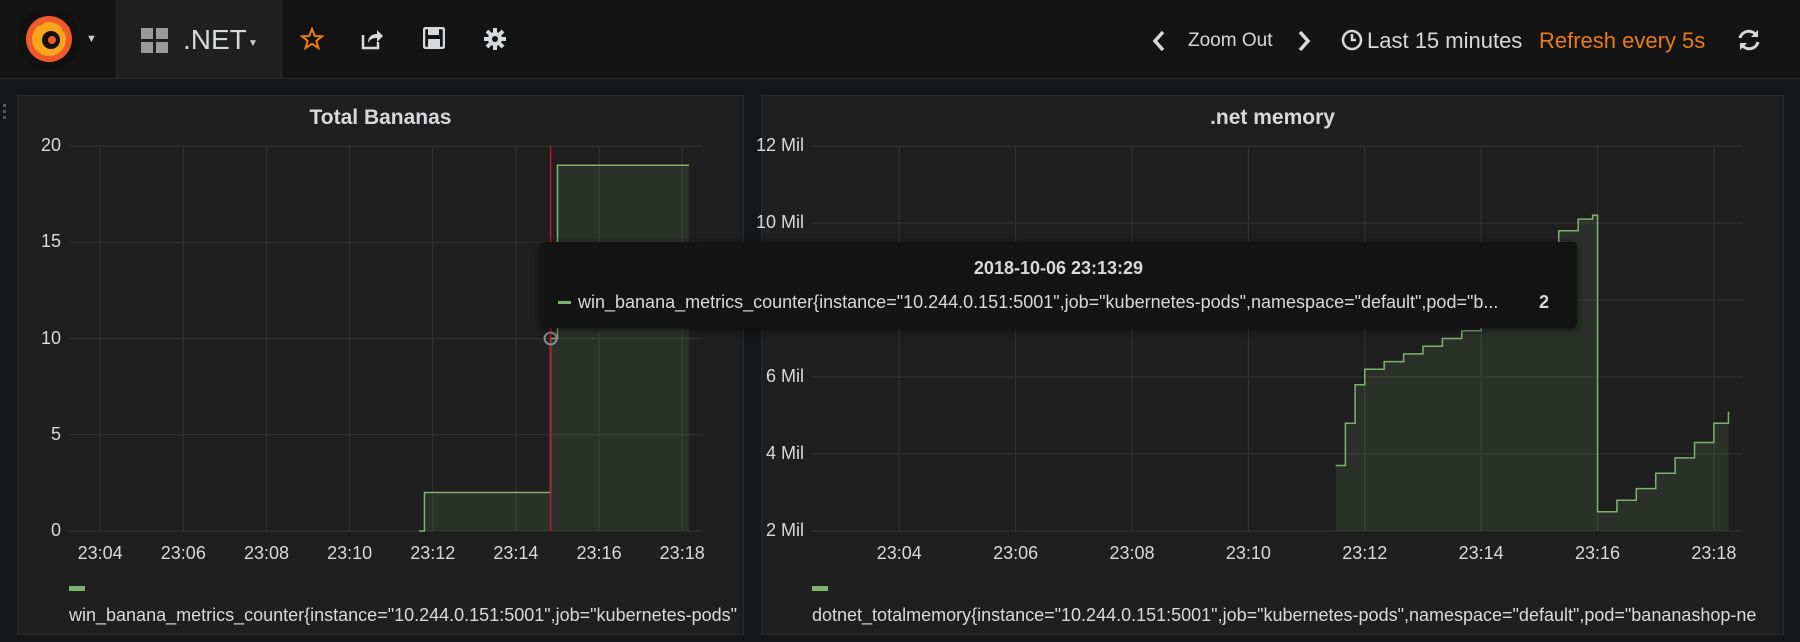 The width and height of the screenshot is (1800, 642). Describe the element at coordinates (55, 433) in the screenshot. I see `y-tick-label: 5` at that location.